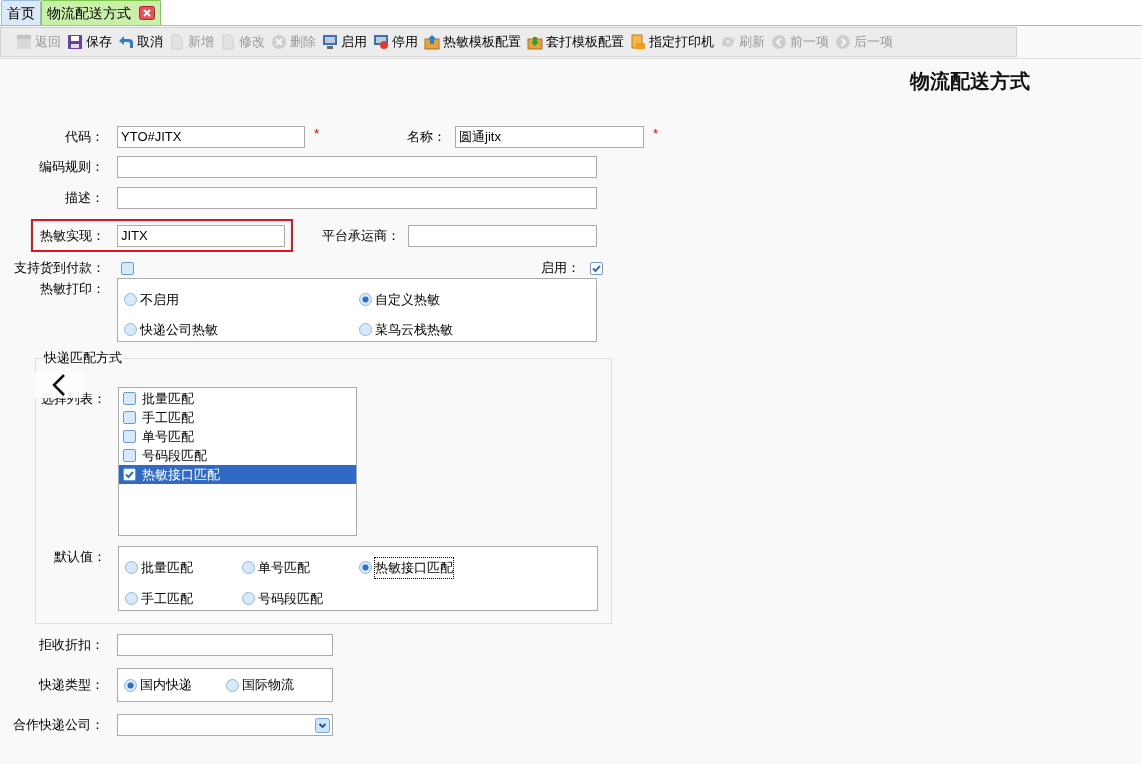 This screenshot has height=764, width=1142. Describe the element at coordinates (268, 685) in the screenshot. I see `radio-label: 国际物流` at that location.